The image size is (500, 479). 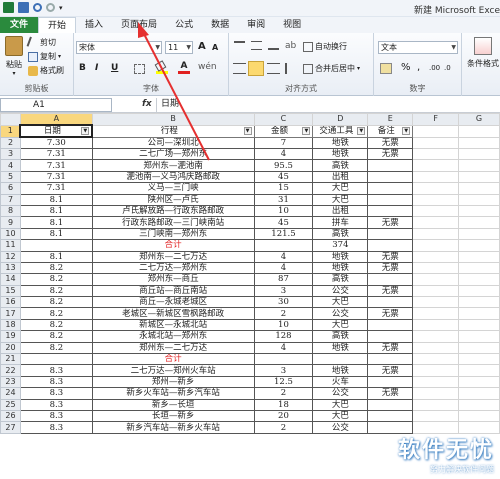 What do you see at coordinates (283, 142) in the screenshot?
I see `cell-amount: 7` at bounding box center [283, 142].